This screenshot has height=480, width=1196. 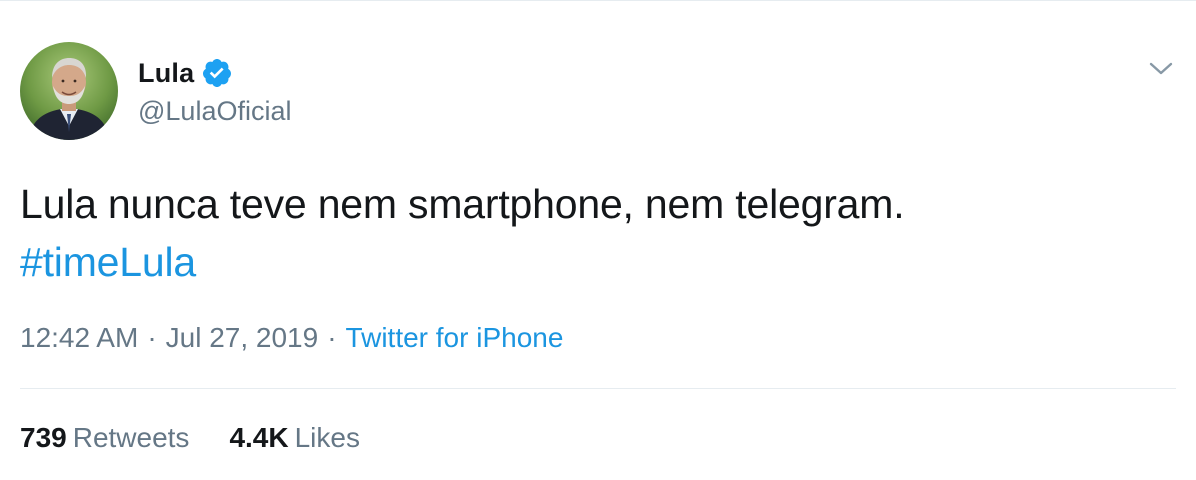 I want to click on tweet-menu-button, so click(x=1161, y=69).